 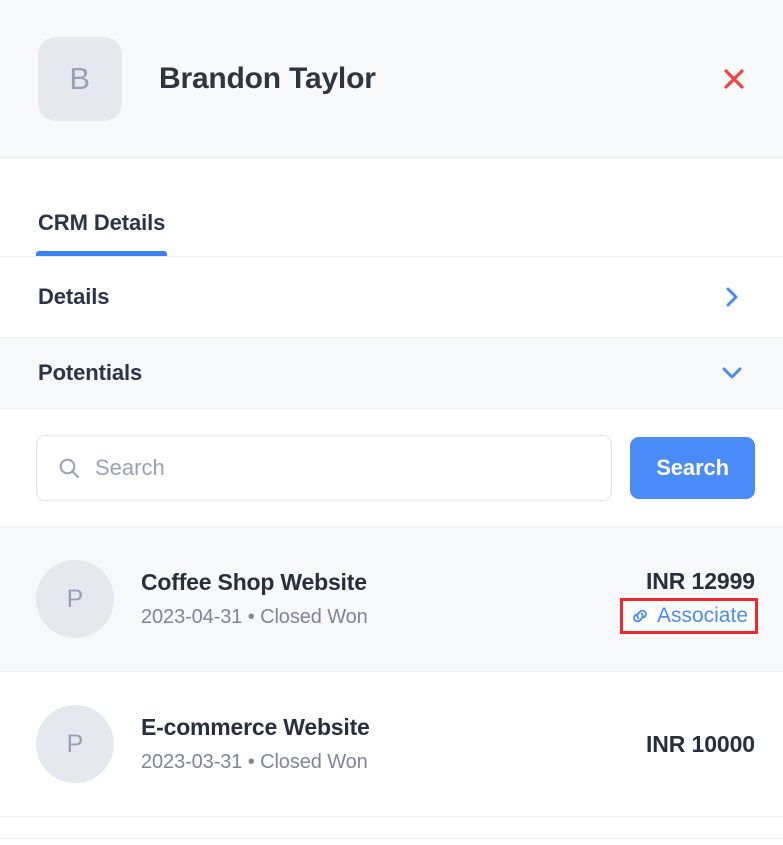 I want to click on list-item-meta: INR 10000, so click(x=700, y=744).